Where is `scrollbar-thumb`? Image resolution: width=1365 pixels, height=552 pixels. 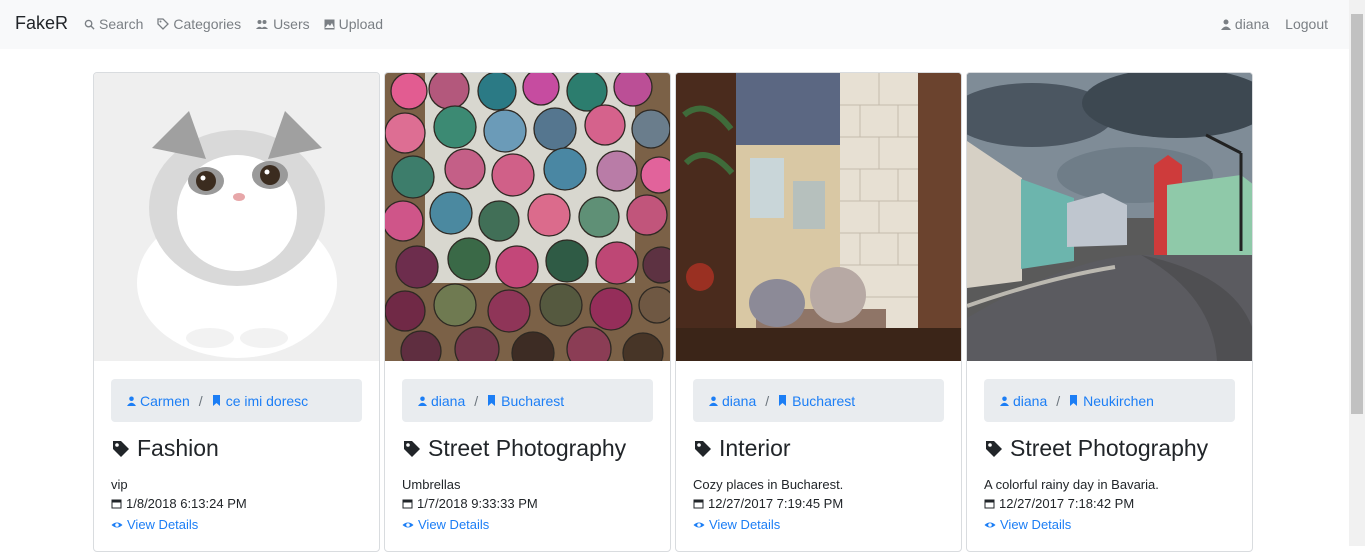
scrollbar-thumb is located at coordinates (1357, 214).